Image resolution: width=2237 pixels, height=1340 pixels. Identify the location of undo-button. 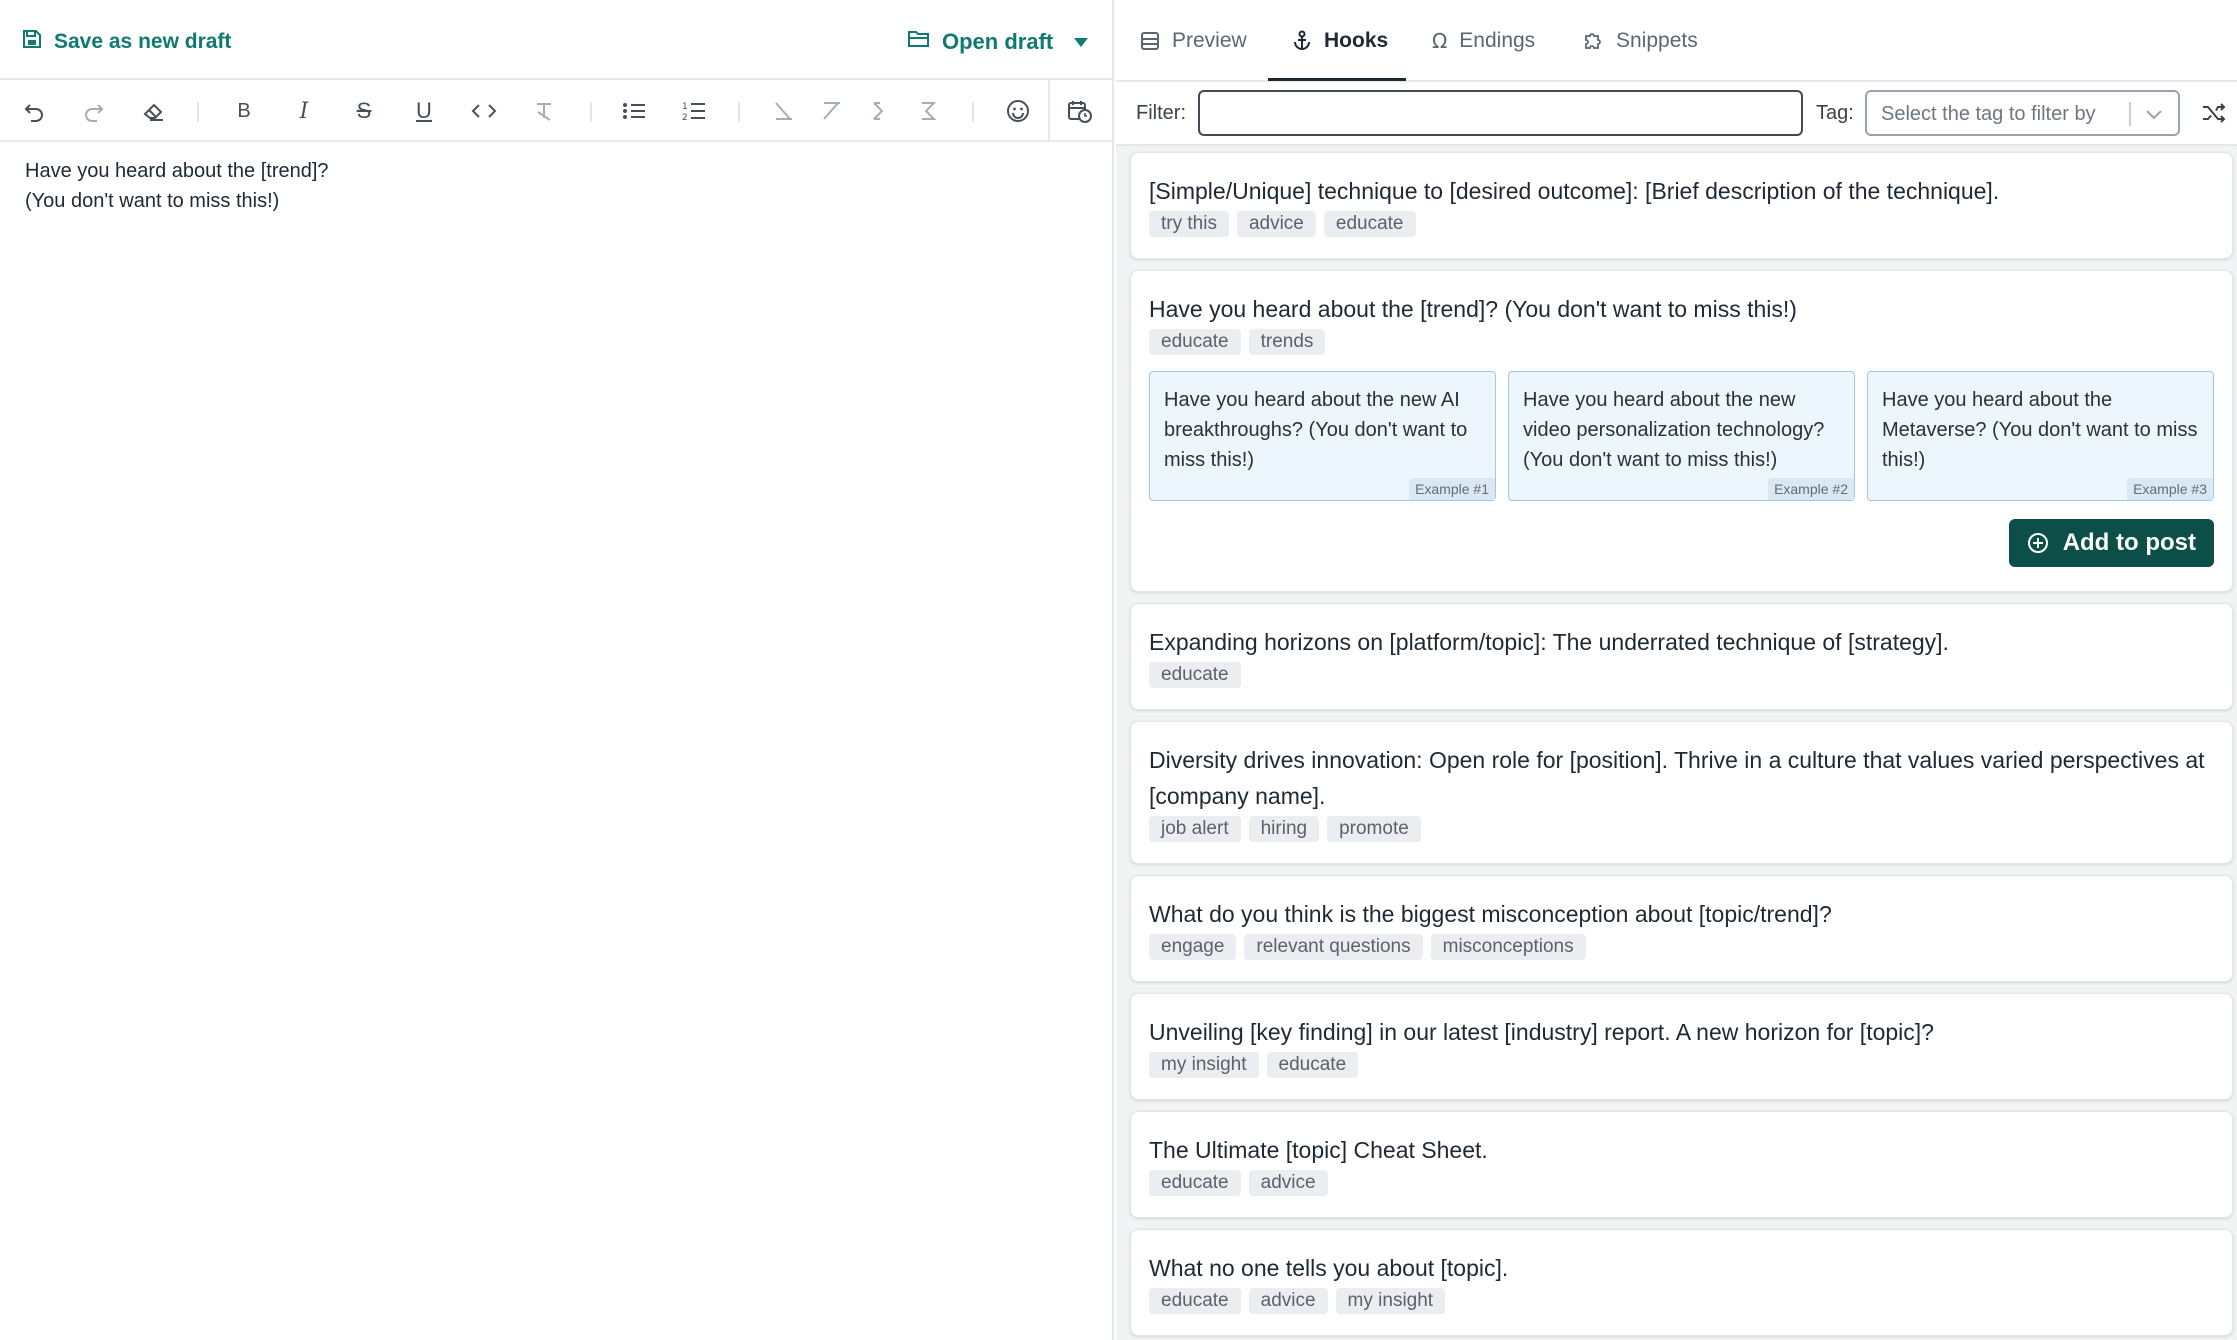
(34, 111).